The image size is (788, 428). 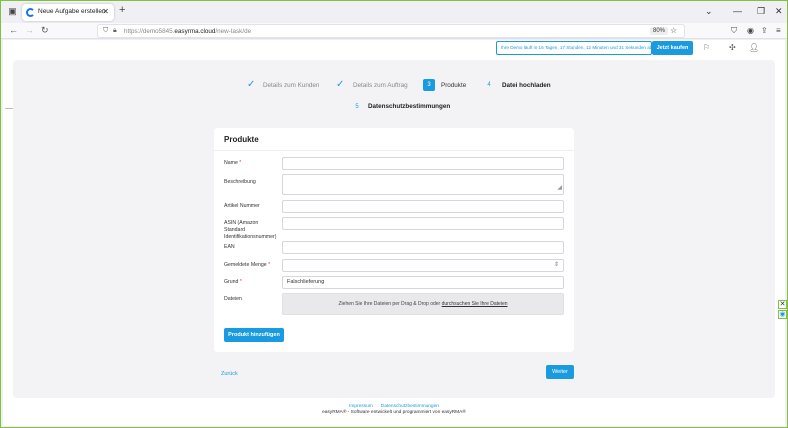 I want to click on new-tab-icon: +, so click(x=122, y=10).